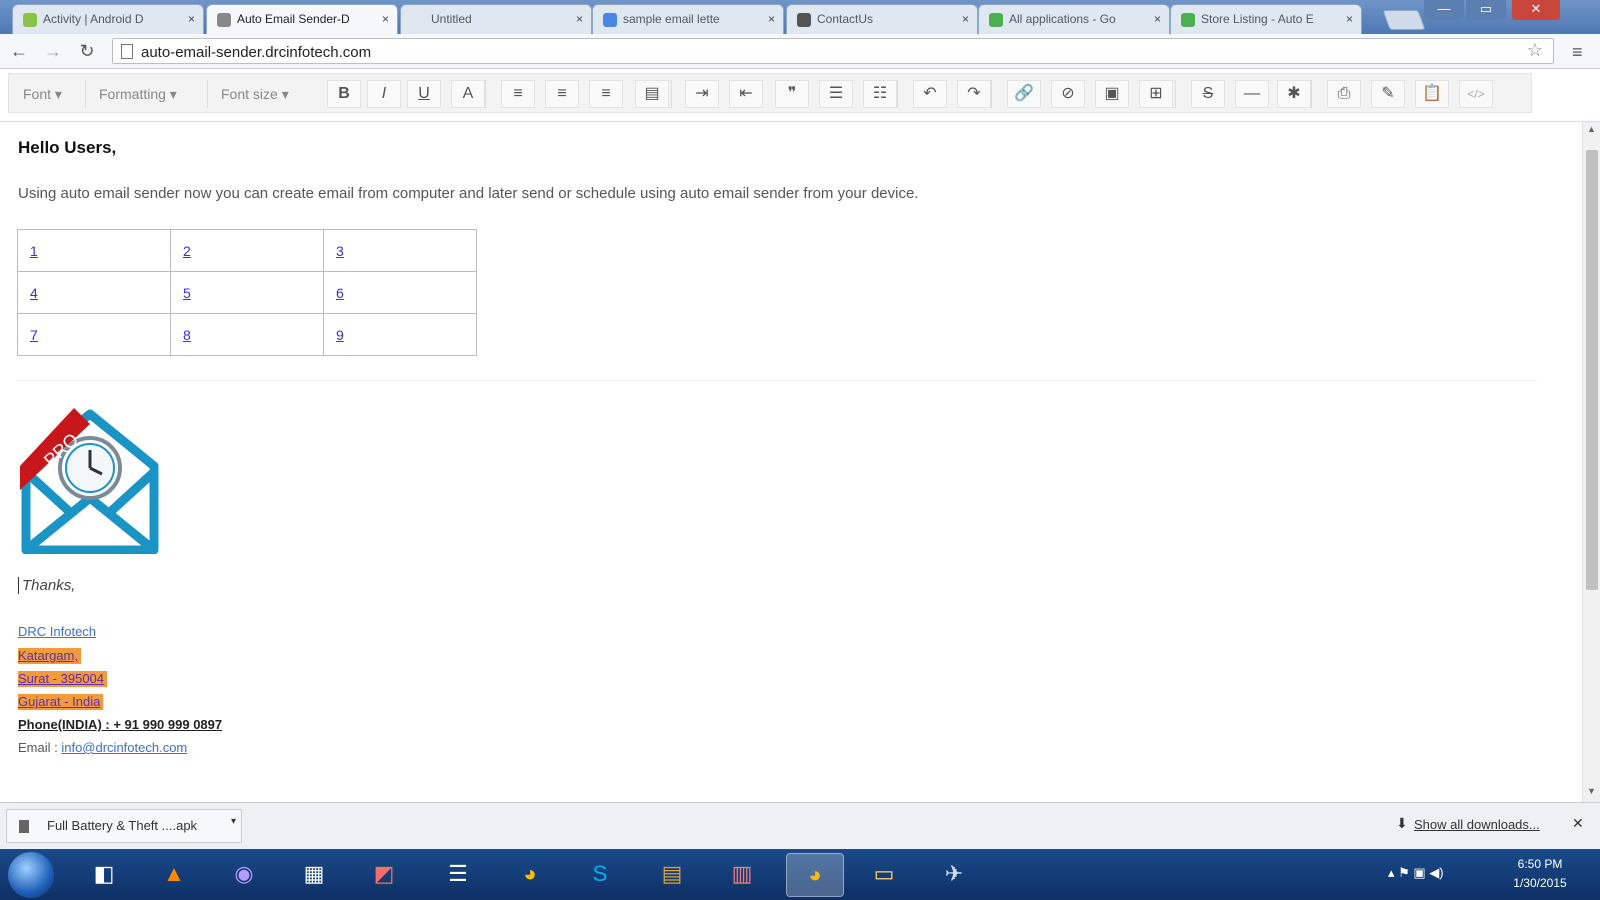  What do you see at coordinates (94, 250) in the screenshot?
I see `table-cell: 1` at bounding box center [94, 250].